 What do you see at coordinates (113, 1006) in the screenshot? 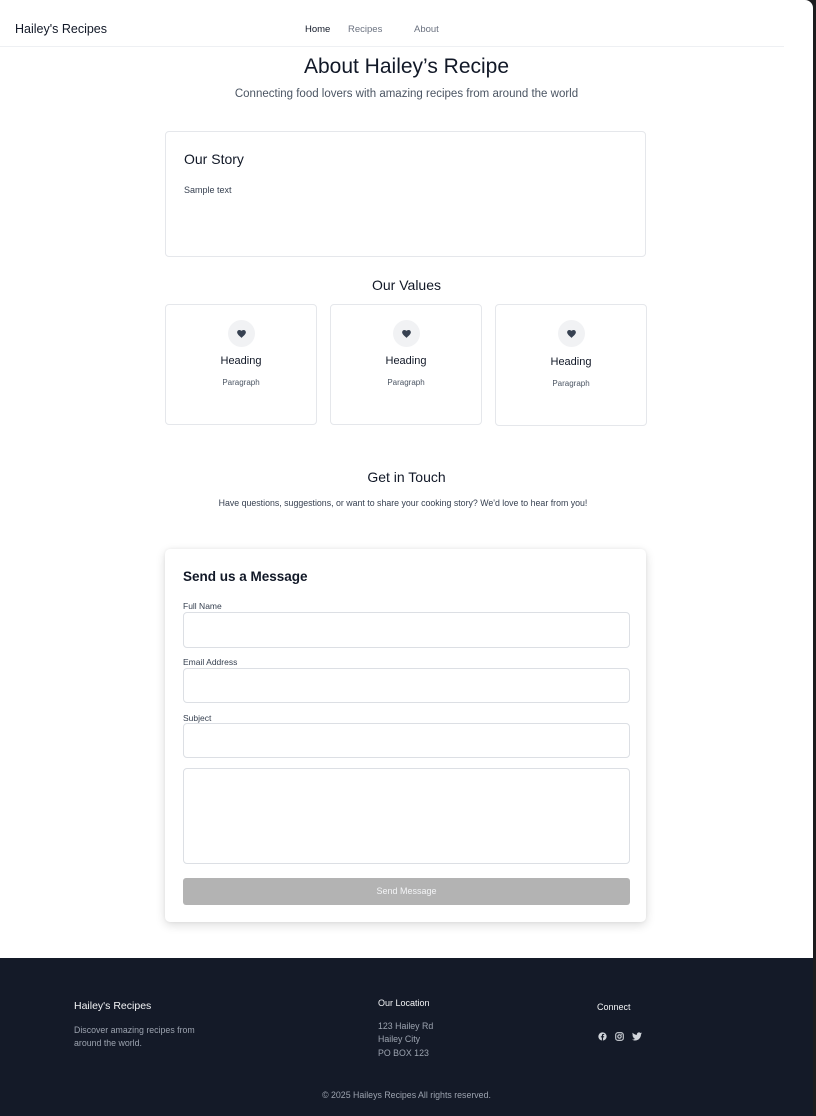
I see `footer-brand: Hailey's Recipes` at bounding box center [113, 1006].